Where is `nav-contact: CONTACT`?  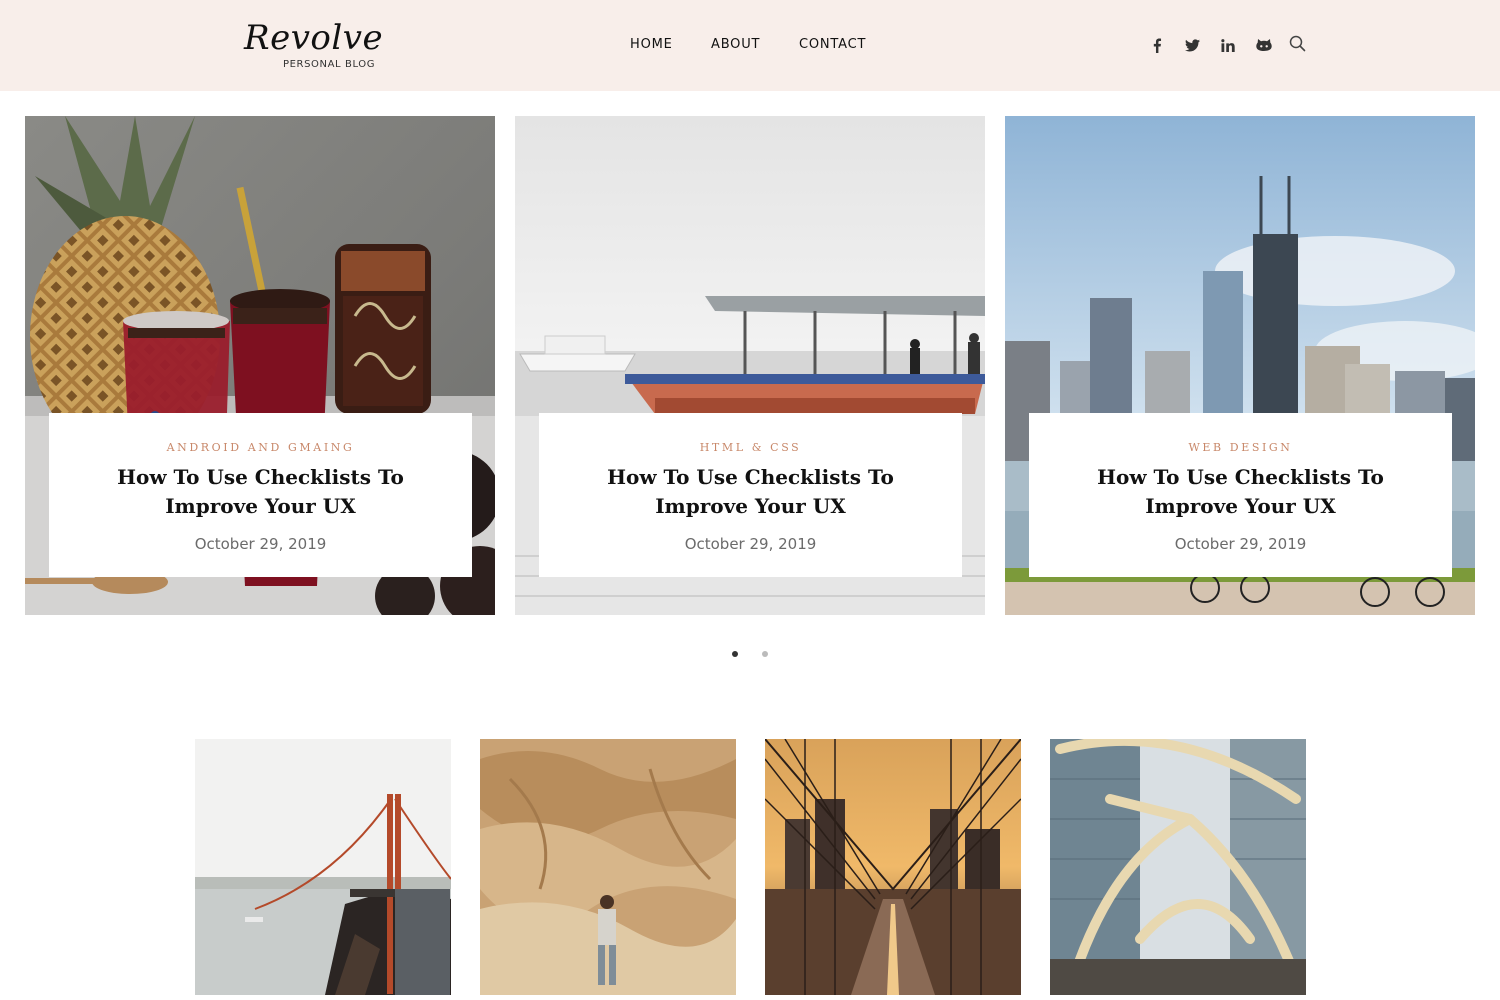
nav-contact: CONTACT is located at coordinates (832, 44).